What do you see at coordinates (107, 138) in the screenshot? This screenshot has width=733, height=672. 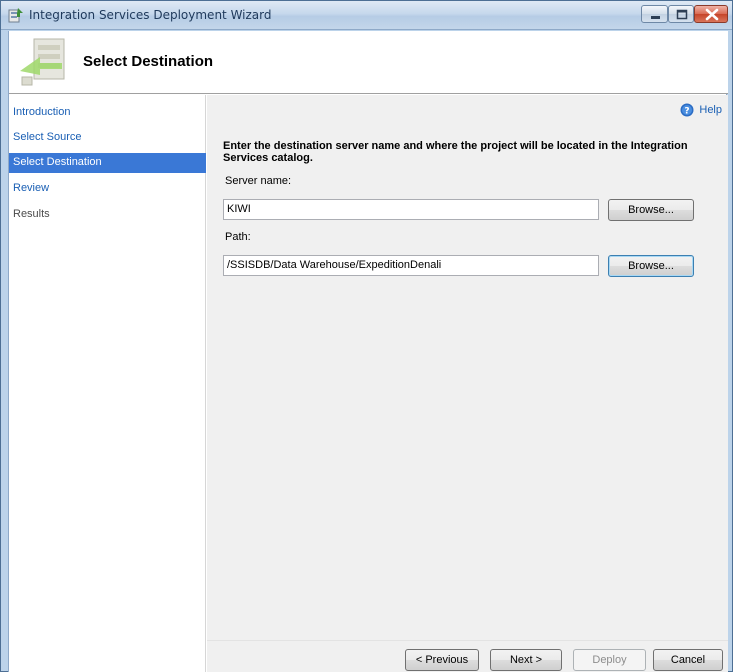 I see `nav-item-select-source: Select Source` at bounding box center [107, 138].